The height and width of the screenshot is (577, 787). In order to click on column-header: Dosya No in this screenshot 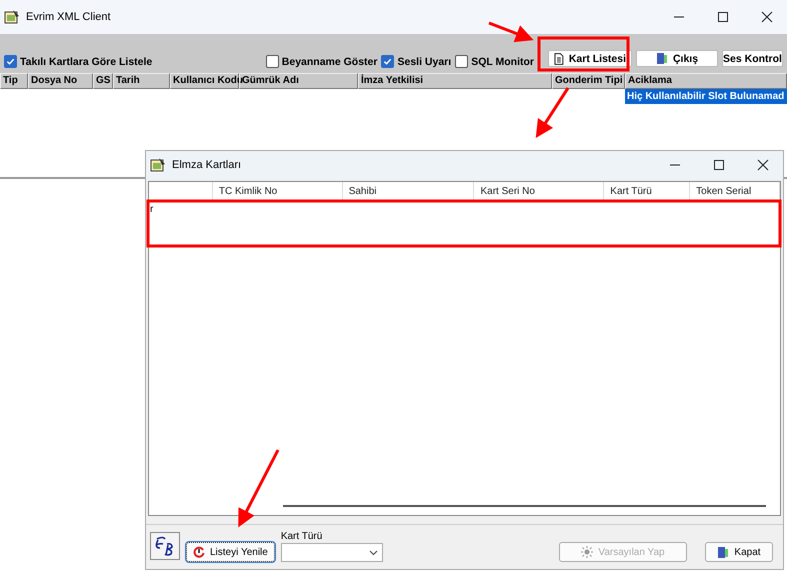, I will do `click(60, 81)`.